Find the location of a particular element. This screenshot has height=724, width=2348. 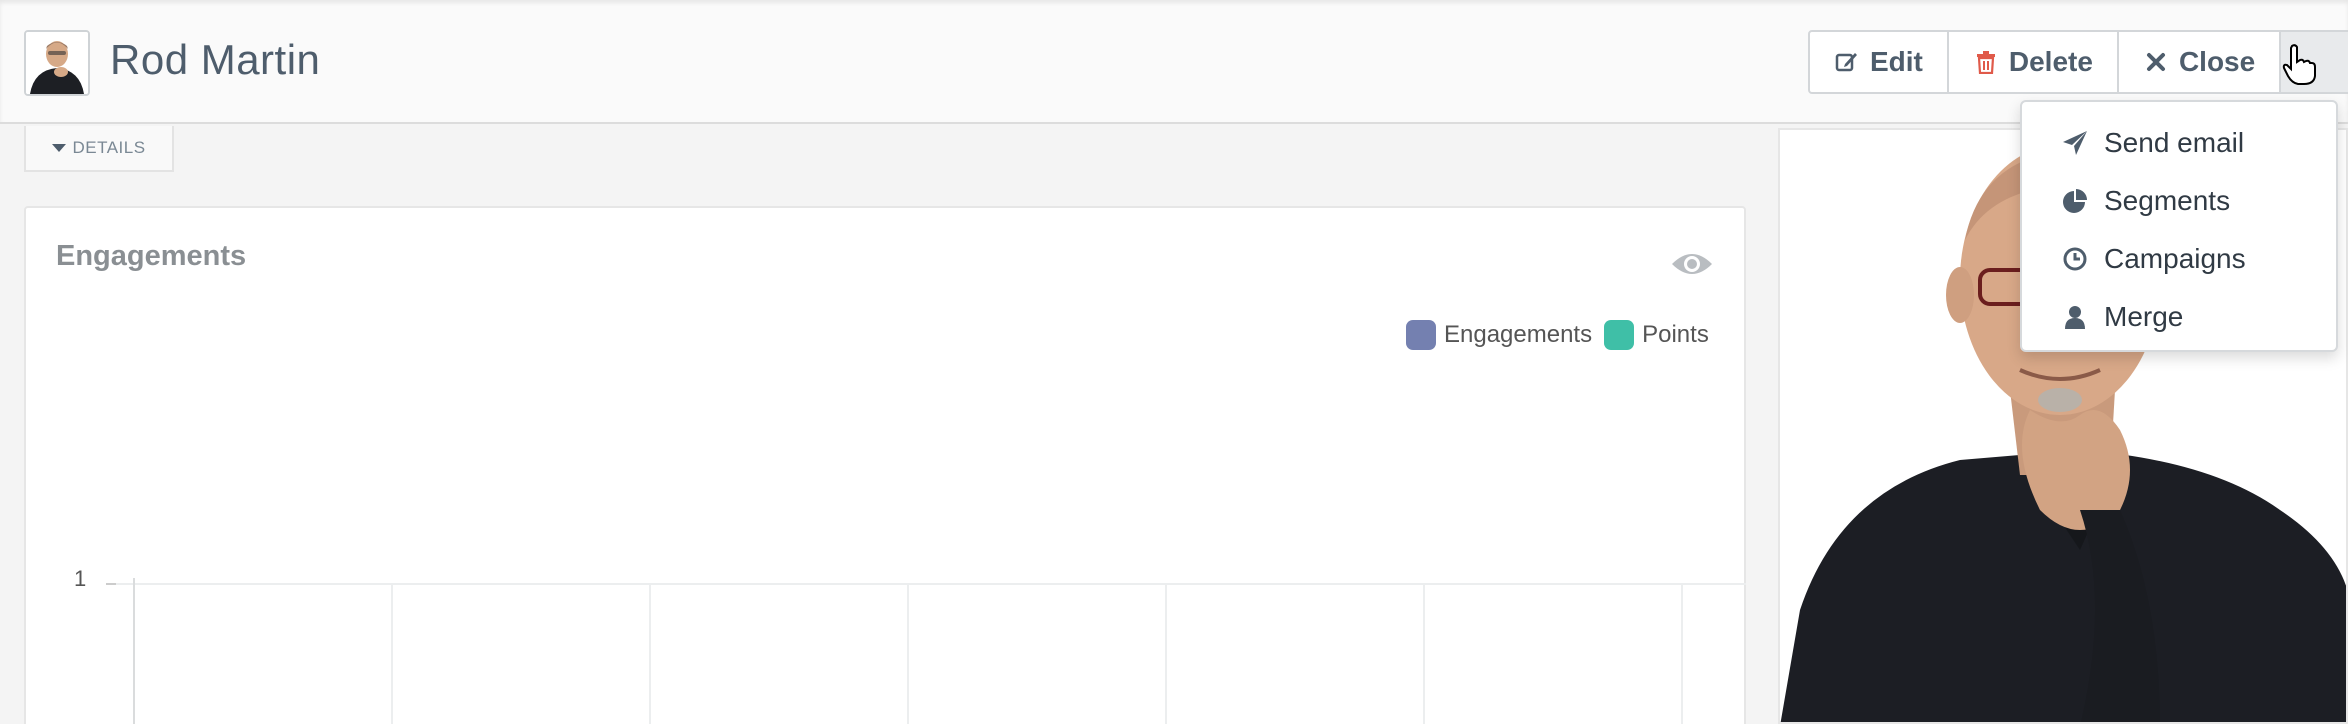

panel-title: Engagements is located at coordinates (151, 256).